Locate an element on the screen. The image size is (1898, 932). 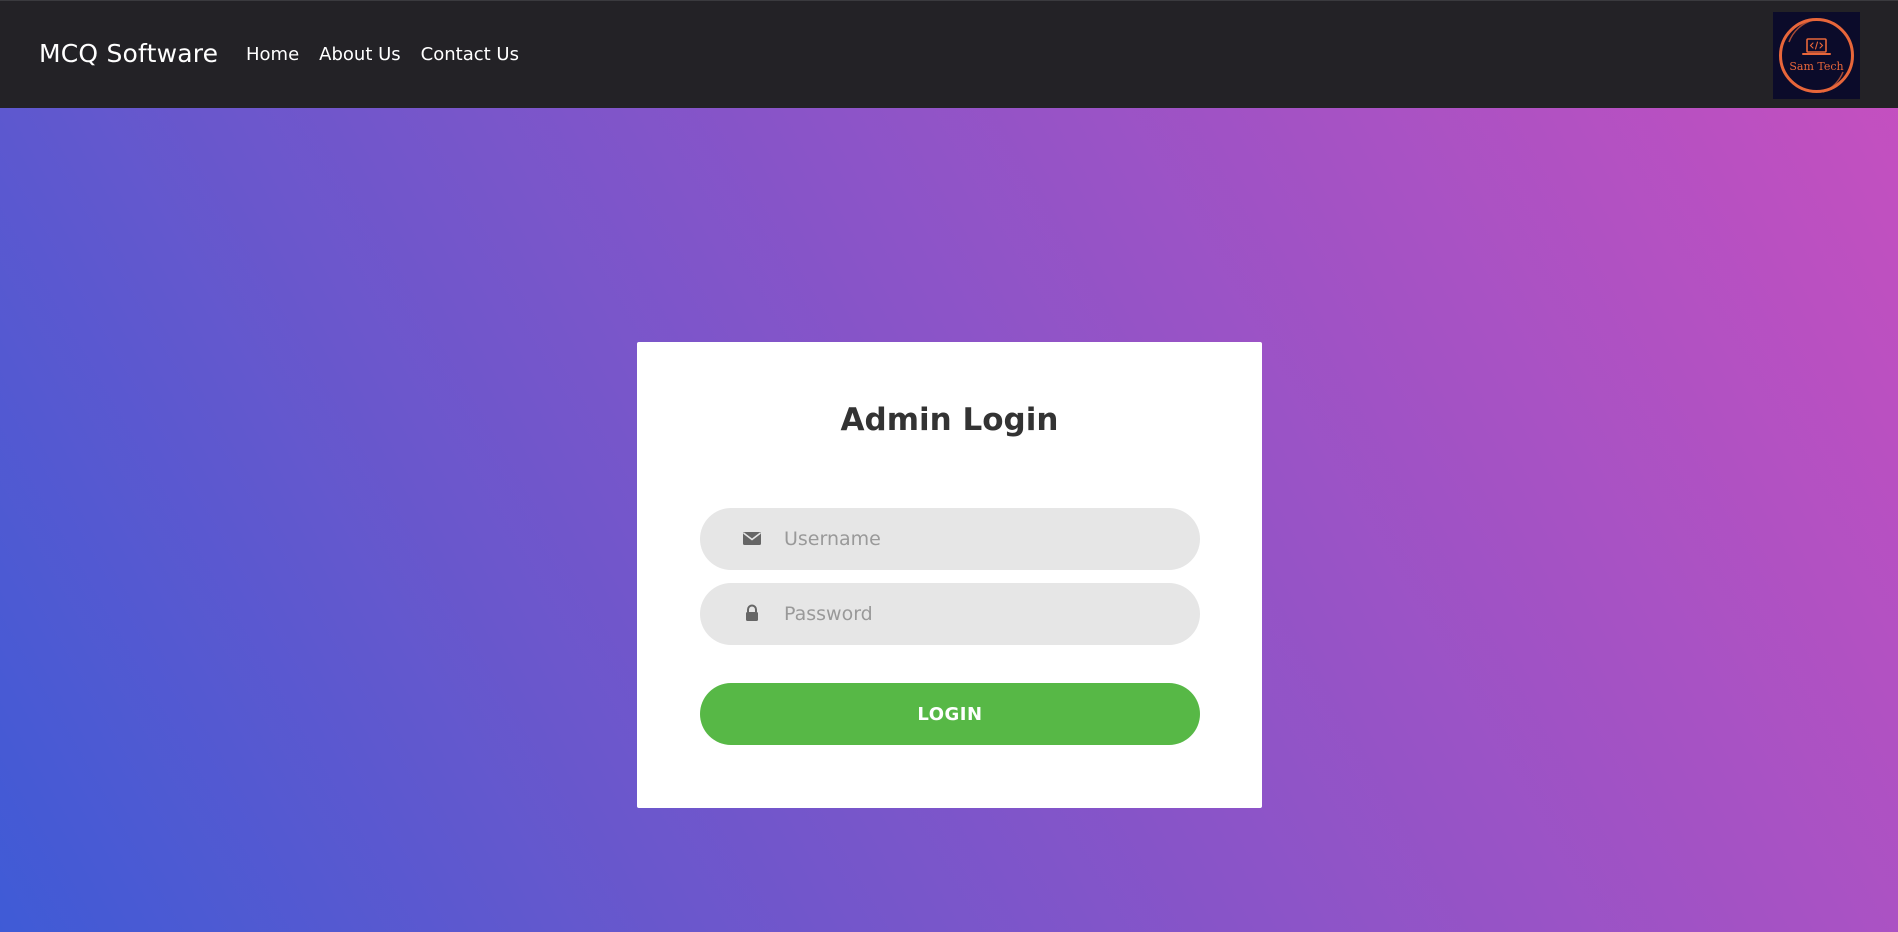
password-field-wrapper is located at coordinates (950, 614).